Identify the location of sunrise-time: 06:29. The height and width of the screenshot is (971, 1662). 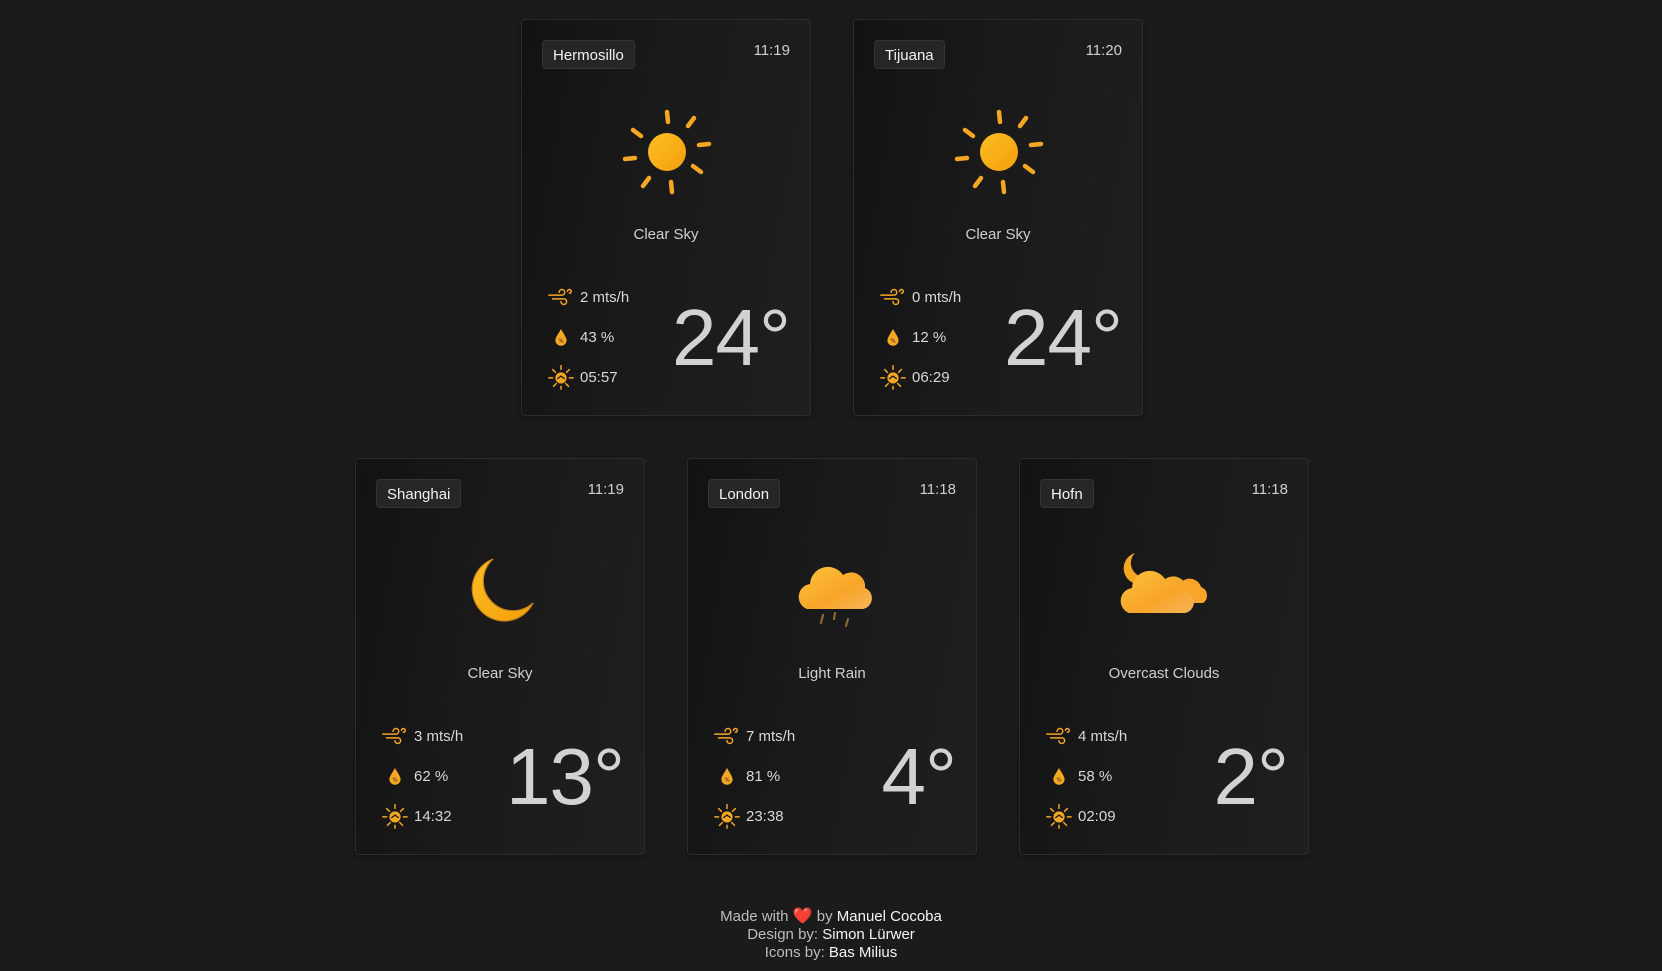
(931, 377).